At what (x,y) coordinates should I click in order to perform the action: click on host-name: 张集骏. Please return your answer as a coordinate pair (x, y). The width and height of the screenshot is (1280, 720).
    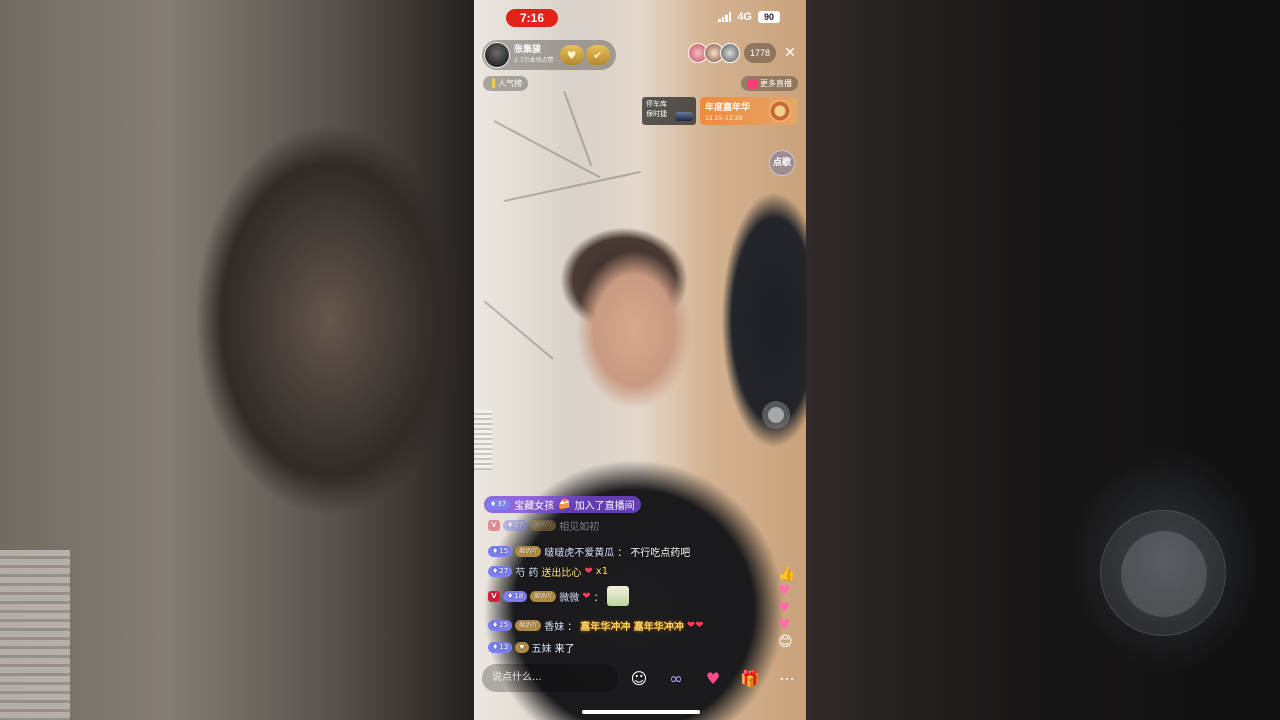
    Looking at the image, I should click on (528, 50).